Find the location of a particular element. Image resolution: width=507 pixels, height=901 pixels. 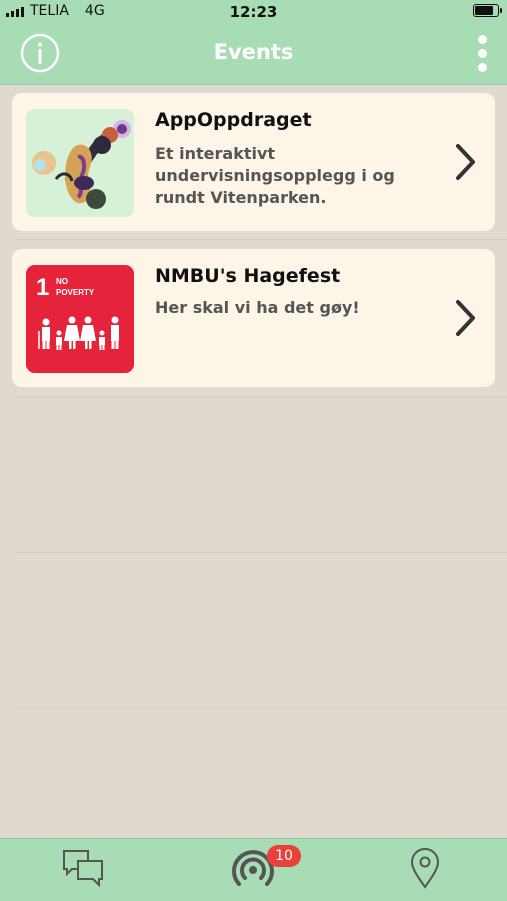

event-title: NMBU's Hagefest is located at coordinates (248, 276).